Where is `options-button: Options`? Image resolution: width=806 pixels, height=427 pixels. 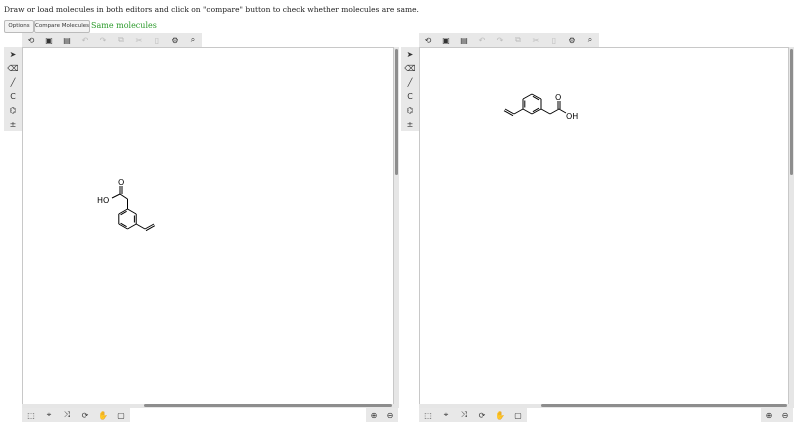
options-button: Options is located at coordinates (19, 26).